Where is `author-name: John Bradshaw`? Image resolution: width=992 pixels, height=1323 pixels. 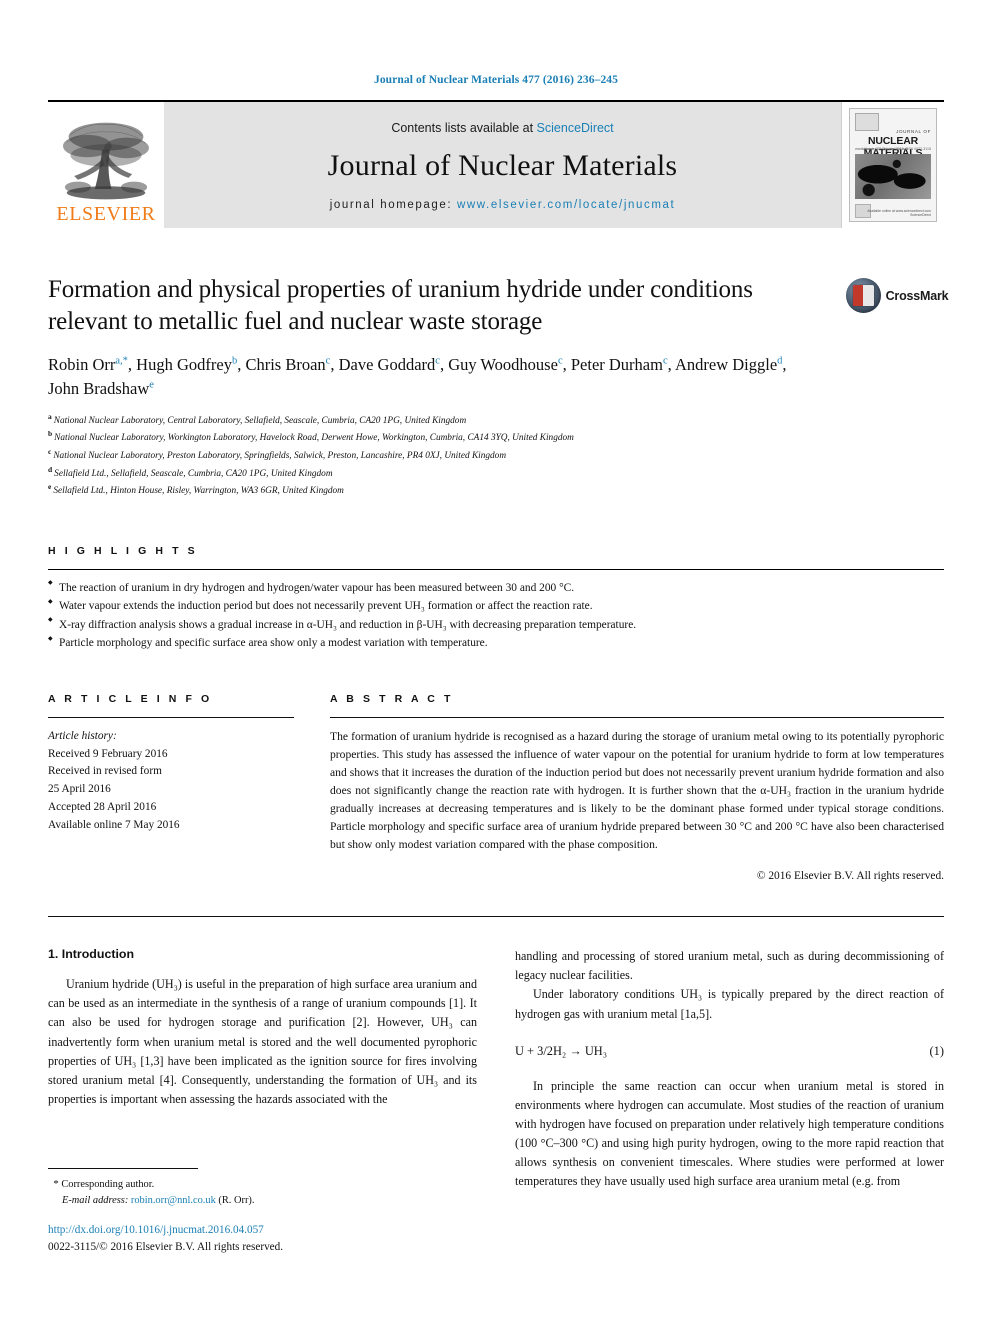
author-name: John Bradshaw is located at coordinates (99, 388).